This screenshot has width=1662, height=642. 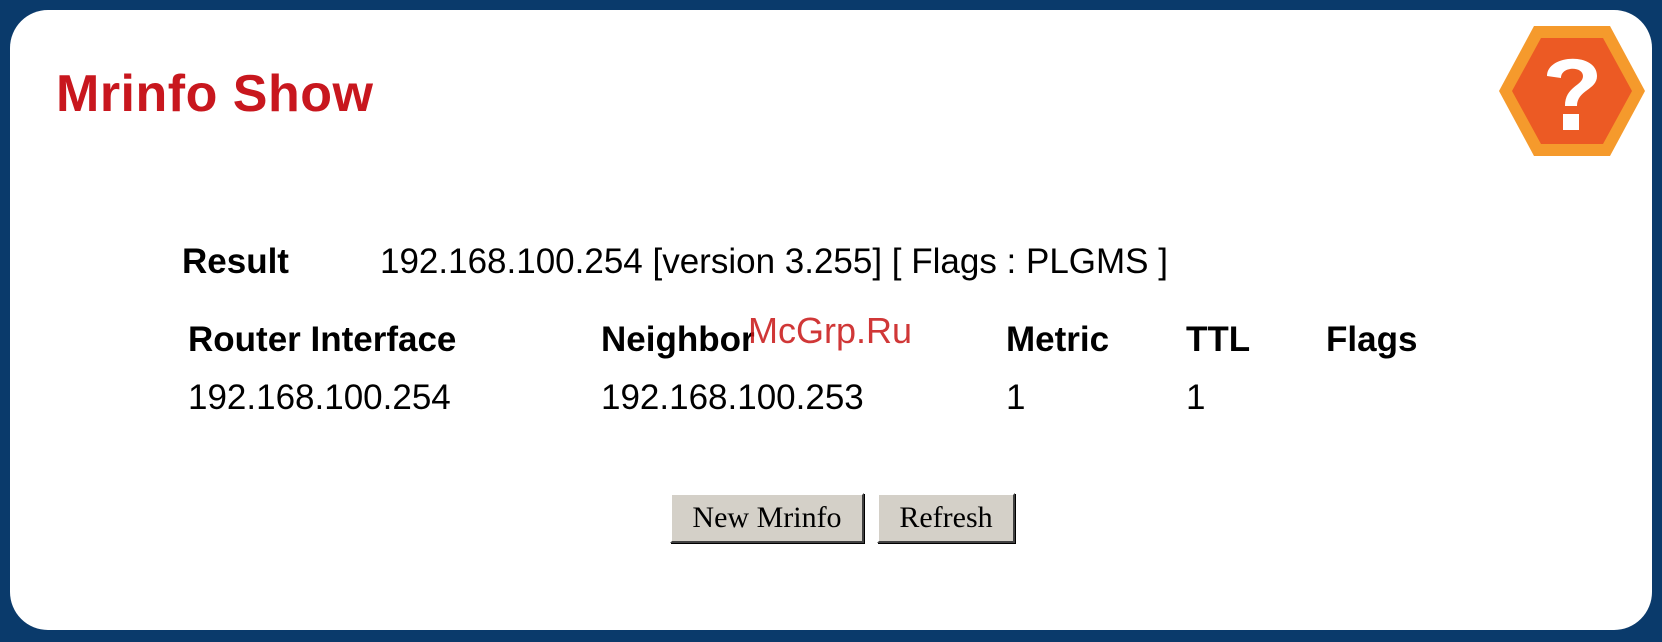 What do you see at coordinates (1572, 91) in the screenshot?
I see `help-question-icon` at bounding box center [1572, 91].